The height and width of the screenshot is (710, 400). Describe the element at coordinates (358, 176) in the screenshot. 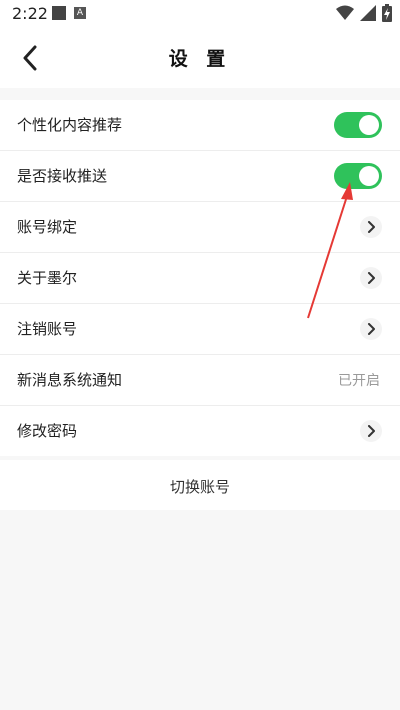

I see `receive-push-toggle` at that location.